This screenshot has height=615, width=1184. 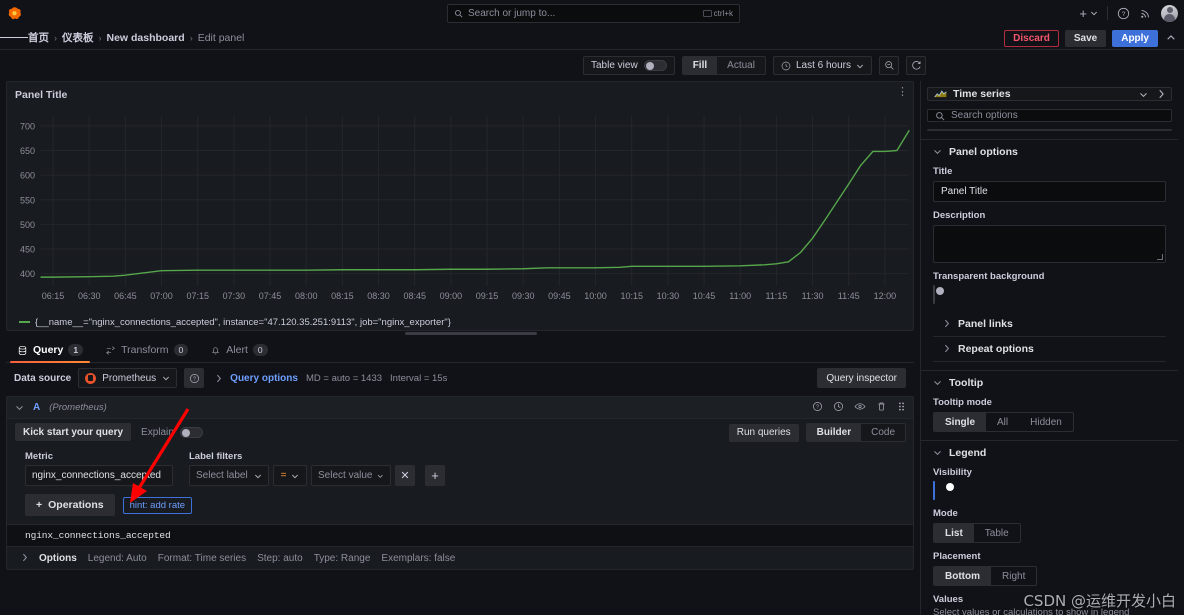 What do you see at coordinates (1049, 152) in the screenshot?
I see `panel-options-header: Panel options` at bounding box center [1049, 152].